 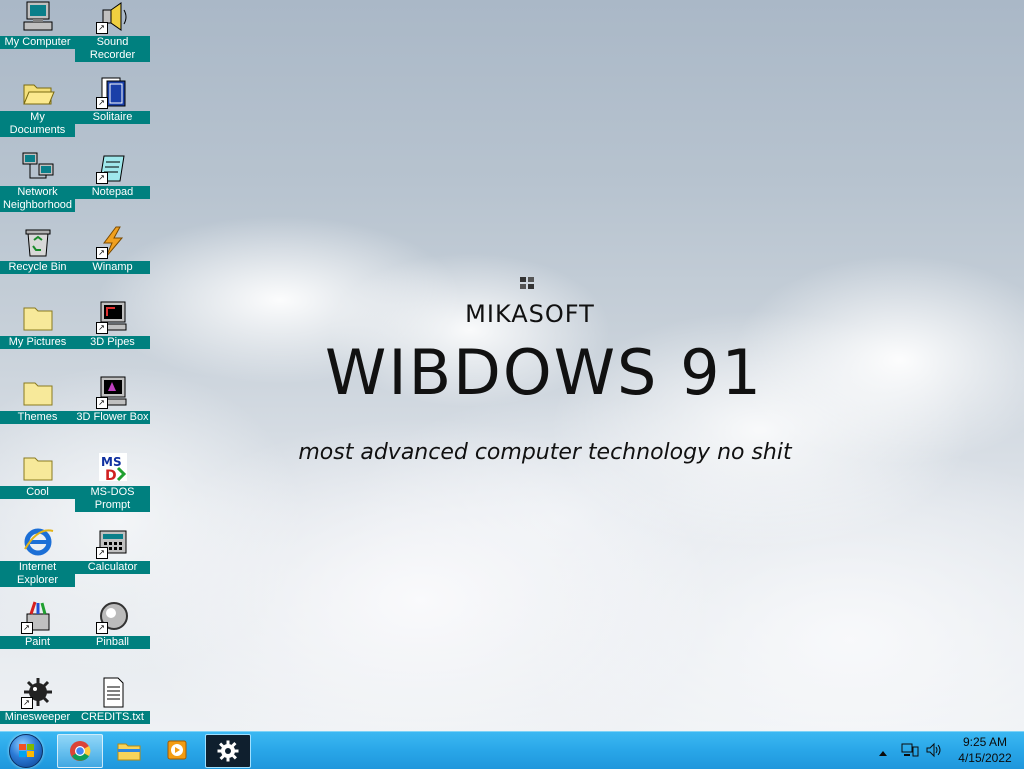 I want to click on desktop-icon-recycle-bin: Recycle Bin, so click(x=37, y=249).